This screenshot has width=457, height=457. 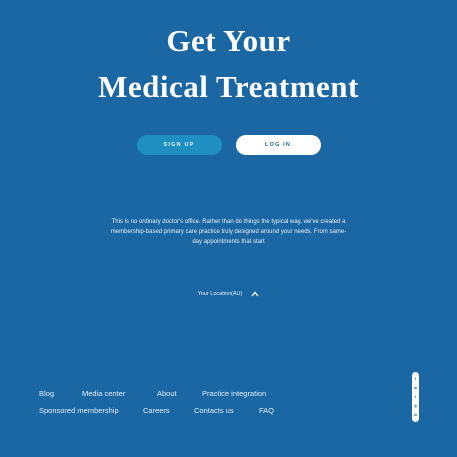 I want to click on footer-link-faq: FAQ, so click(x=266, y=410).